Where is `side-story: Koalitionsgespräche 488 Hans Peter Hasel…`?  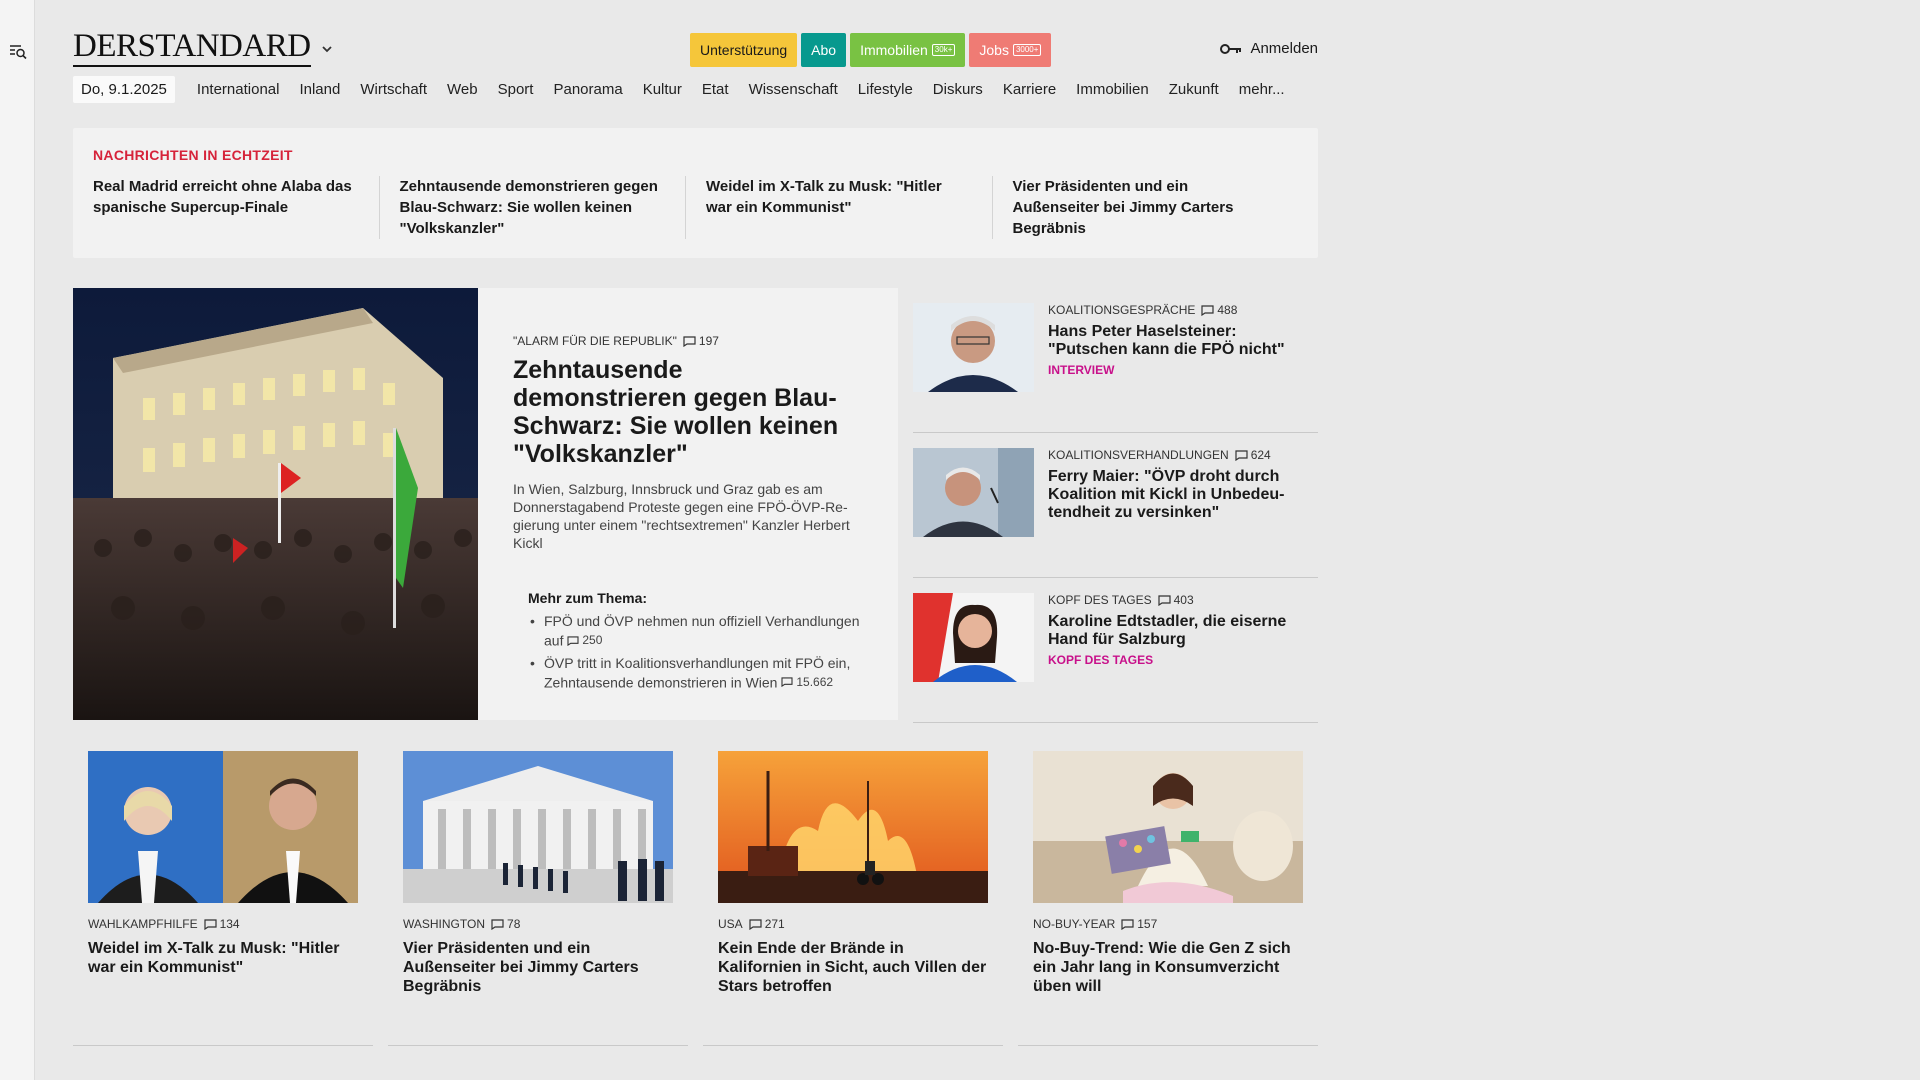
side-story: Koalitionsgespräche 488 Hans Peter Hasel… is located at coordinates (1115, 360).